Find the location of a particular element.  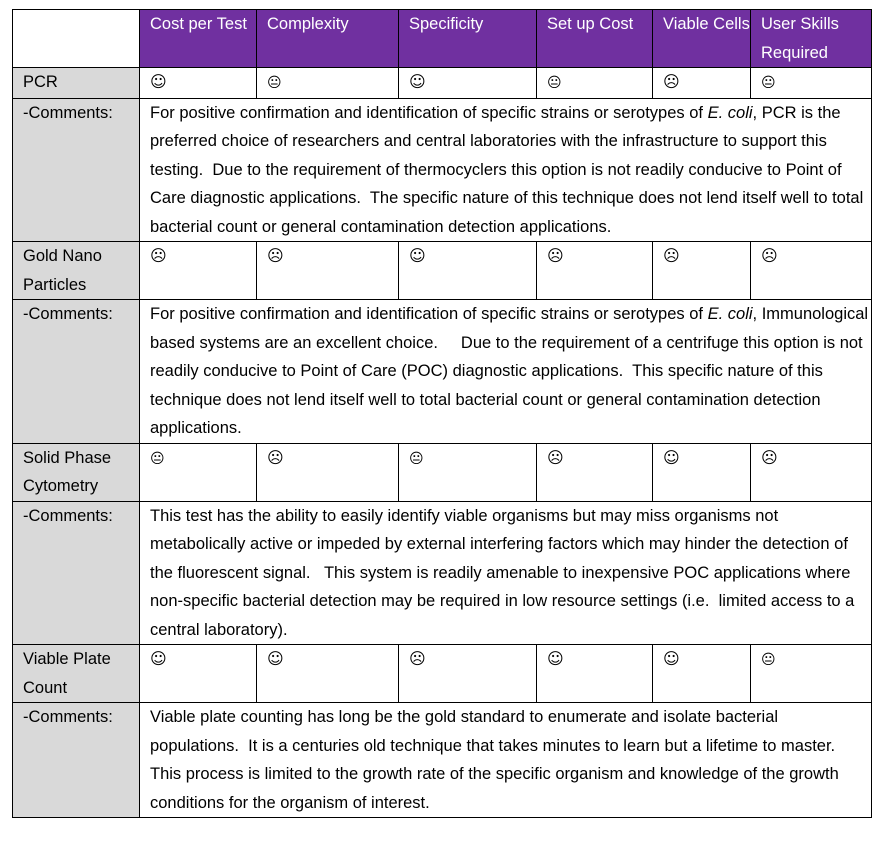

method-name: Viable Plate Count is located at coordinates (76, 673).